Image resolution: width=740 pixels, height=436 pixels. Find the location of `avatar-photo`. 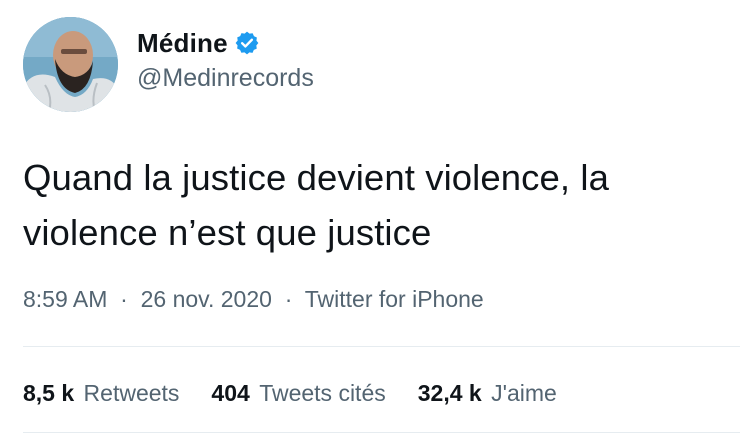

avatar-photo is located at coordinates (70, 64).